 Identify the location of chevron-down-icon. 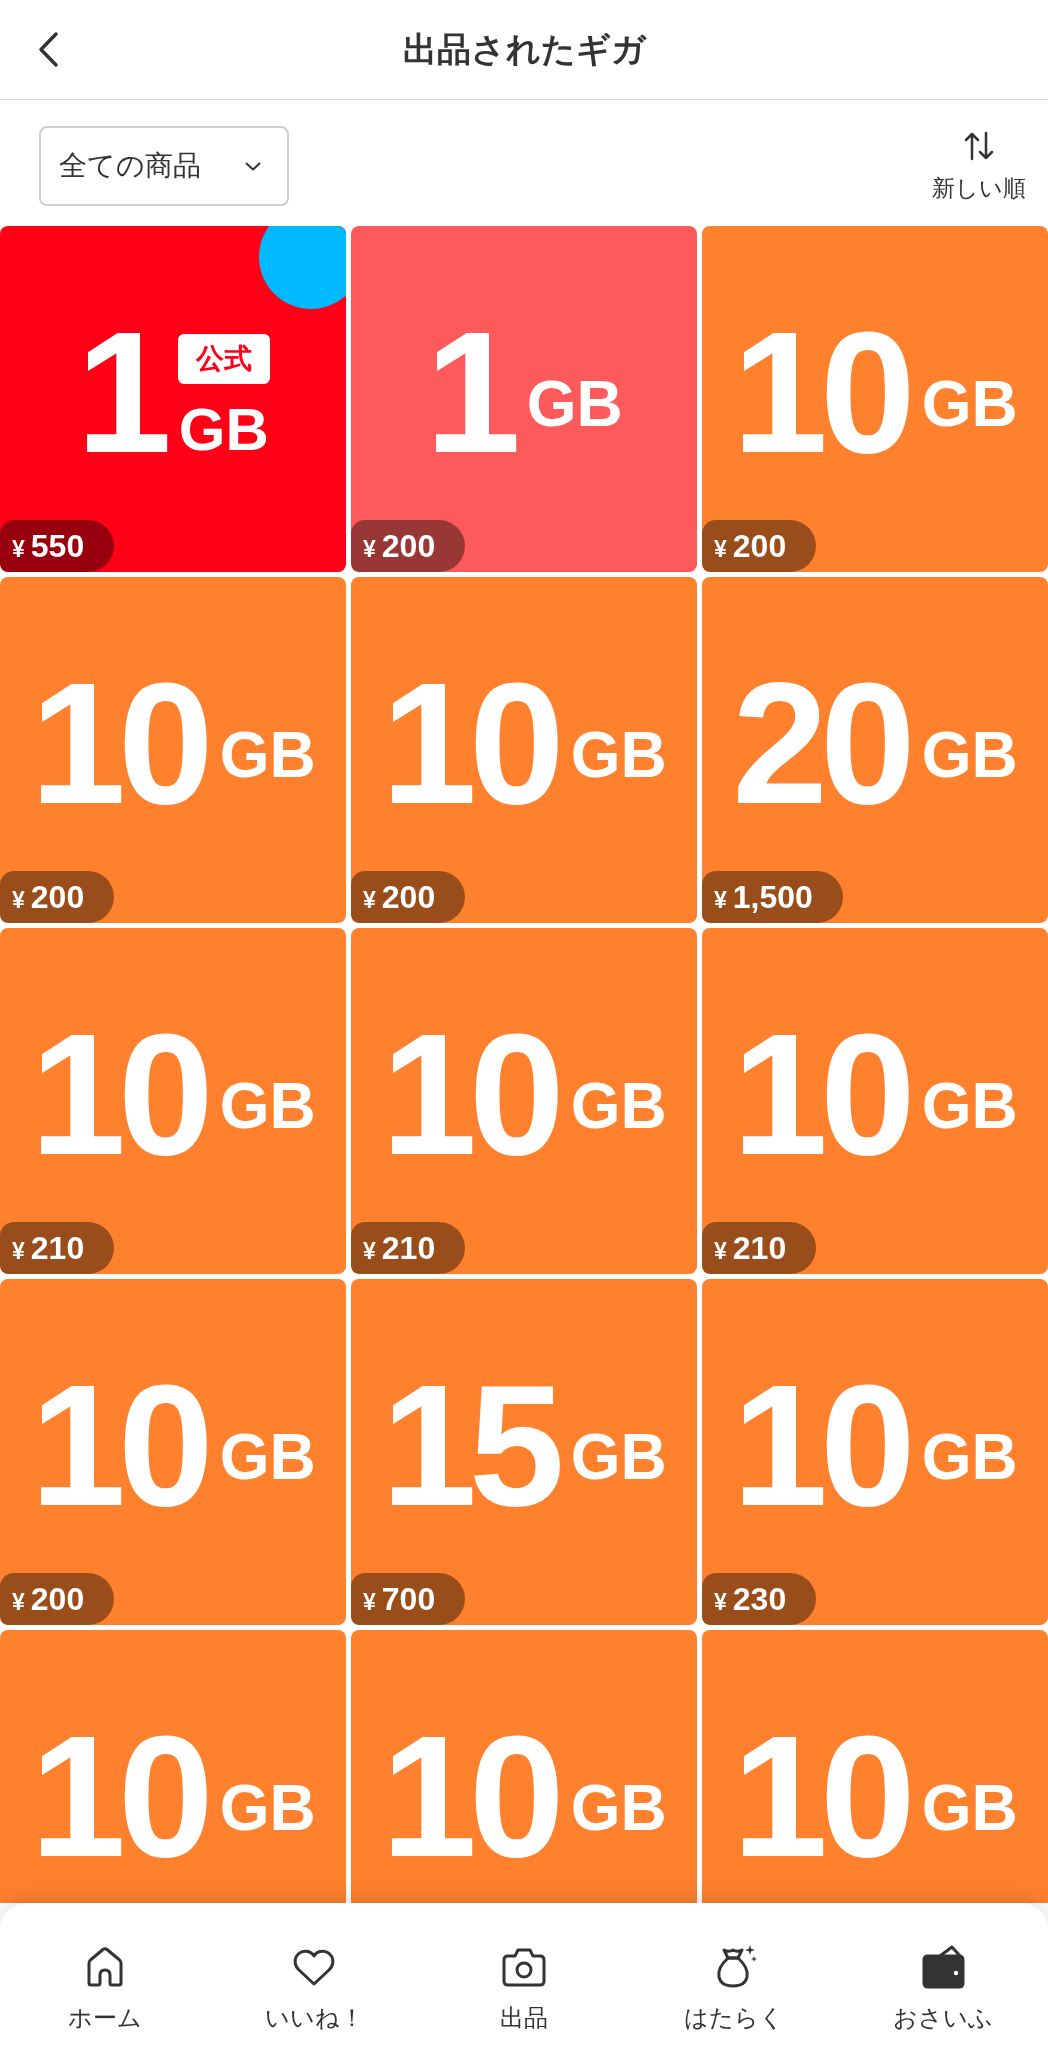
(253, 166).